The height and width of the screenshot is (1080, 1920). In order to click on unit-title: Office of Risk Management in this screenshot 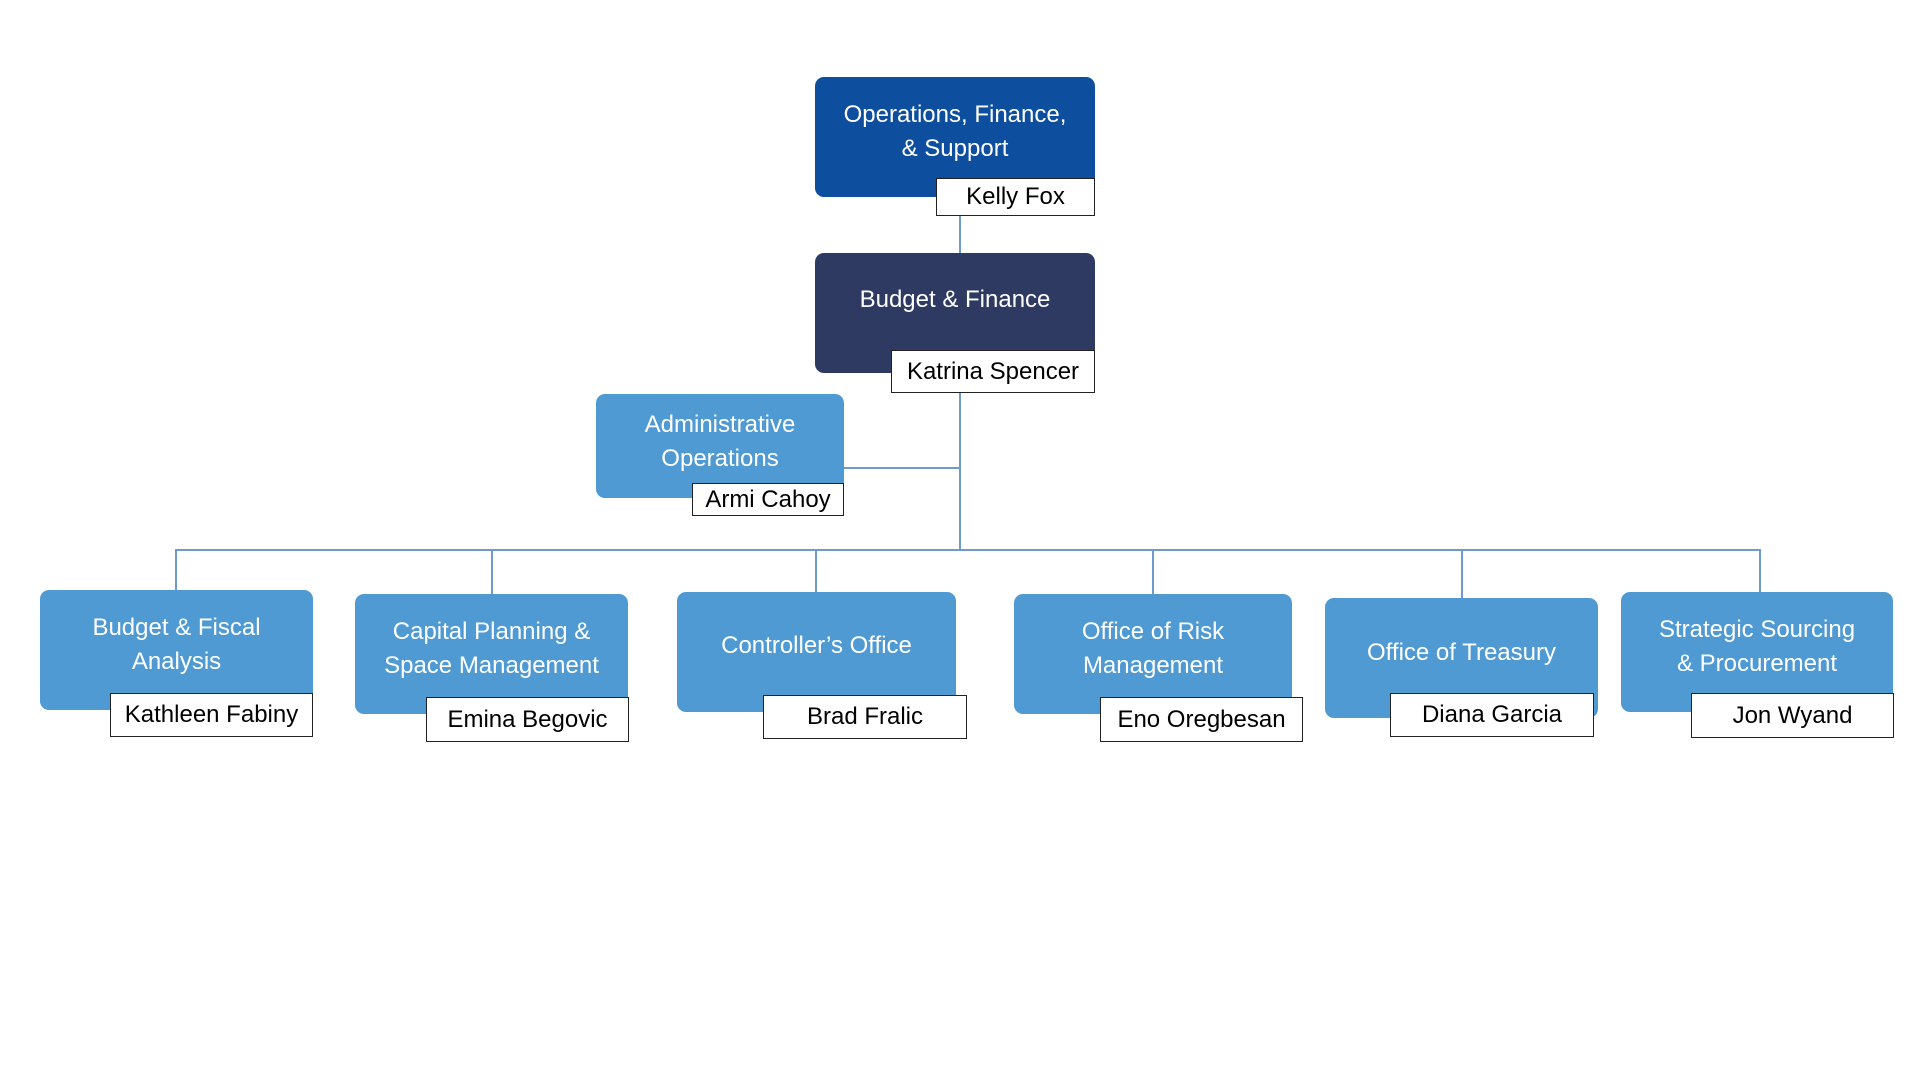, I will do `click(1153, 648)`.